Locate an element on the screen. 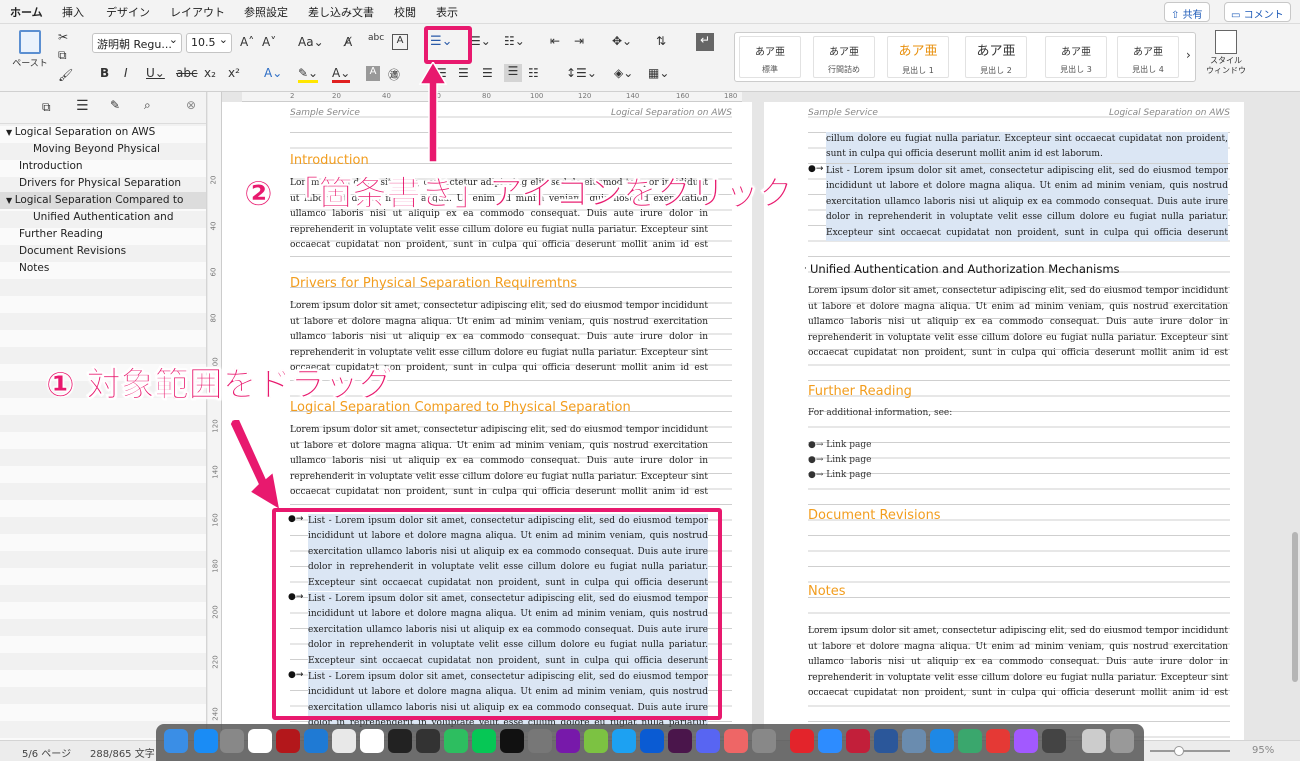  change-case-icon: Aa⌄ is located at coordinates (311, 42).